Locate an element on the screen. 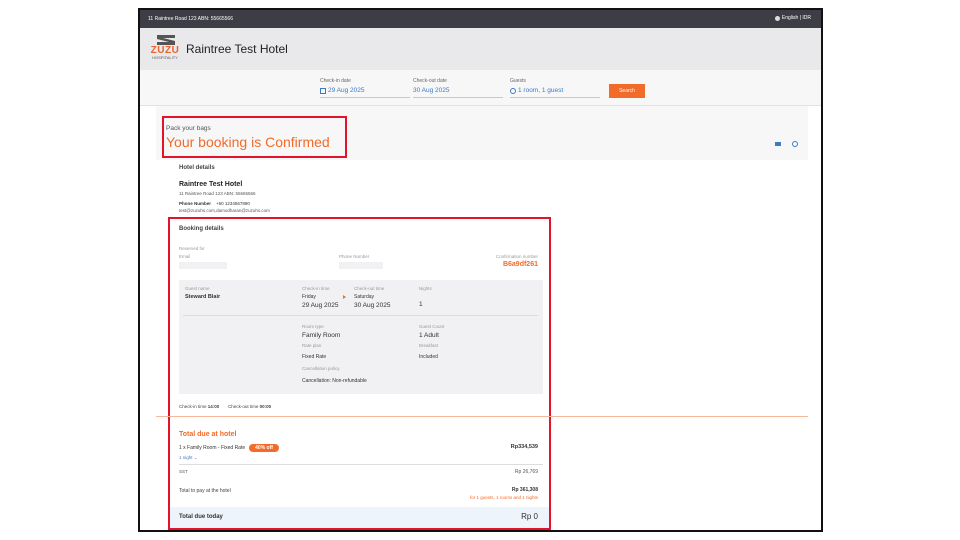 The width and height of the screenshot is (960, 540). nights-dropdown: 1 night ⌄ is located at coordinates (188, 458).